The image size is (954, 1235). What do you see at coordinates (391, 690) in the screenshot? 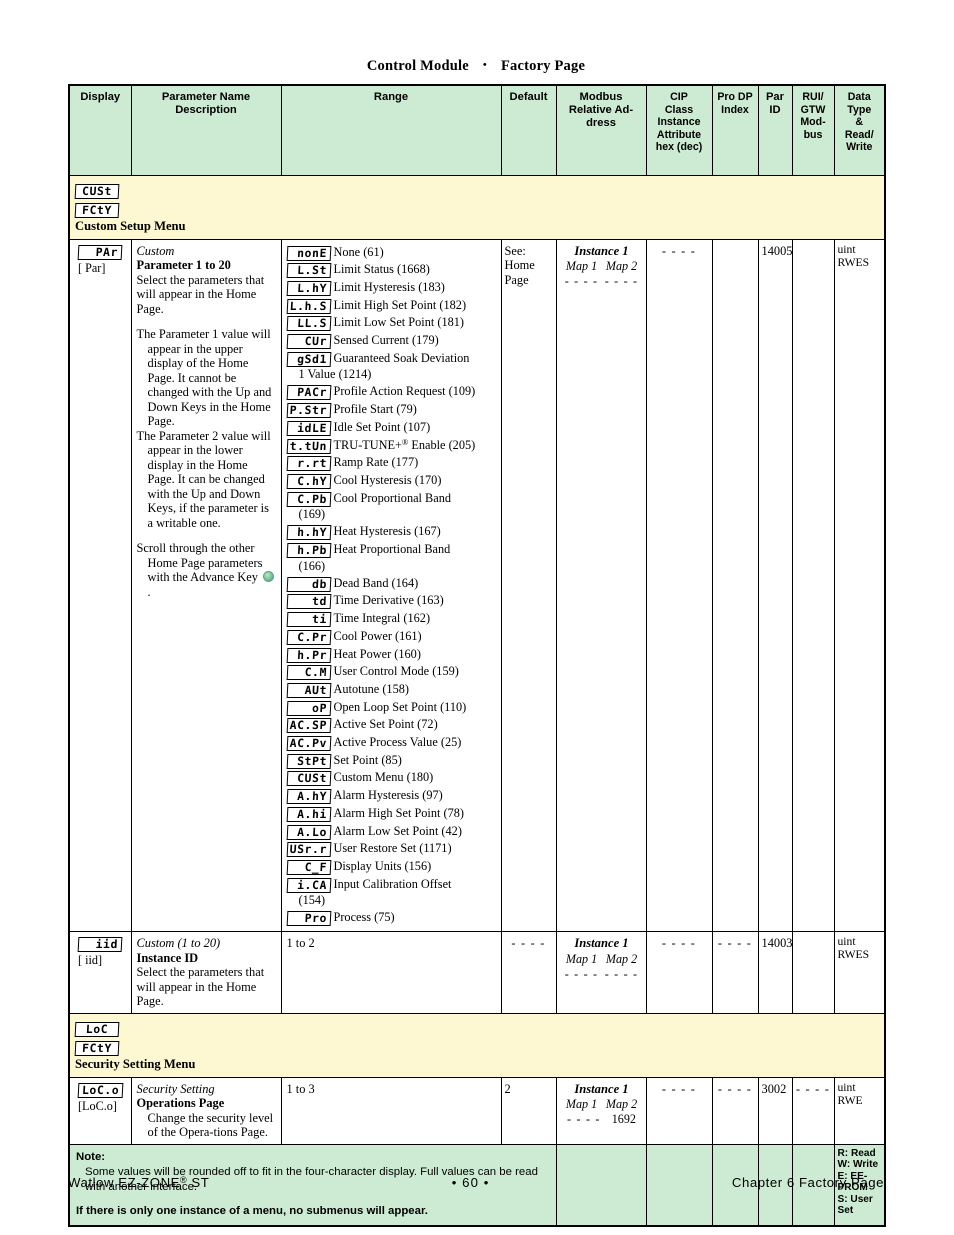
I see `range-option: AUt Autotune (158)` at bounding box center [391, 690].